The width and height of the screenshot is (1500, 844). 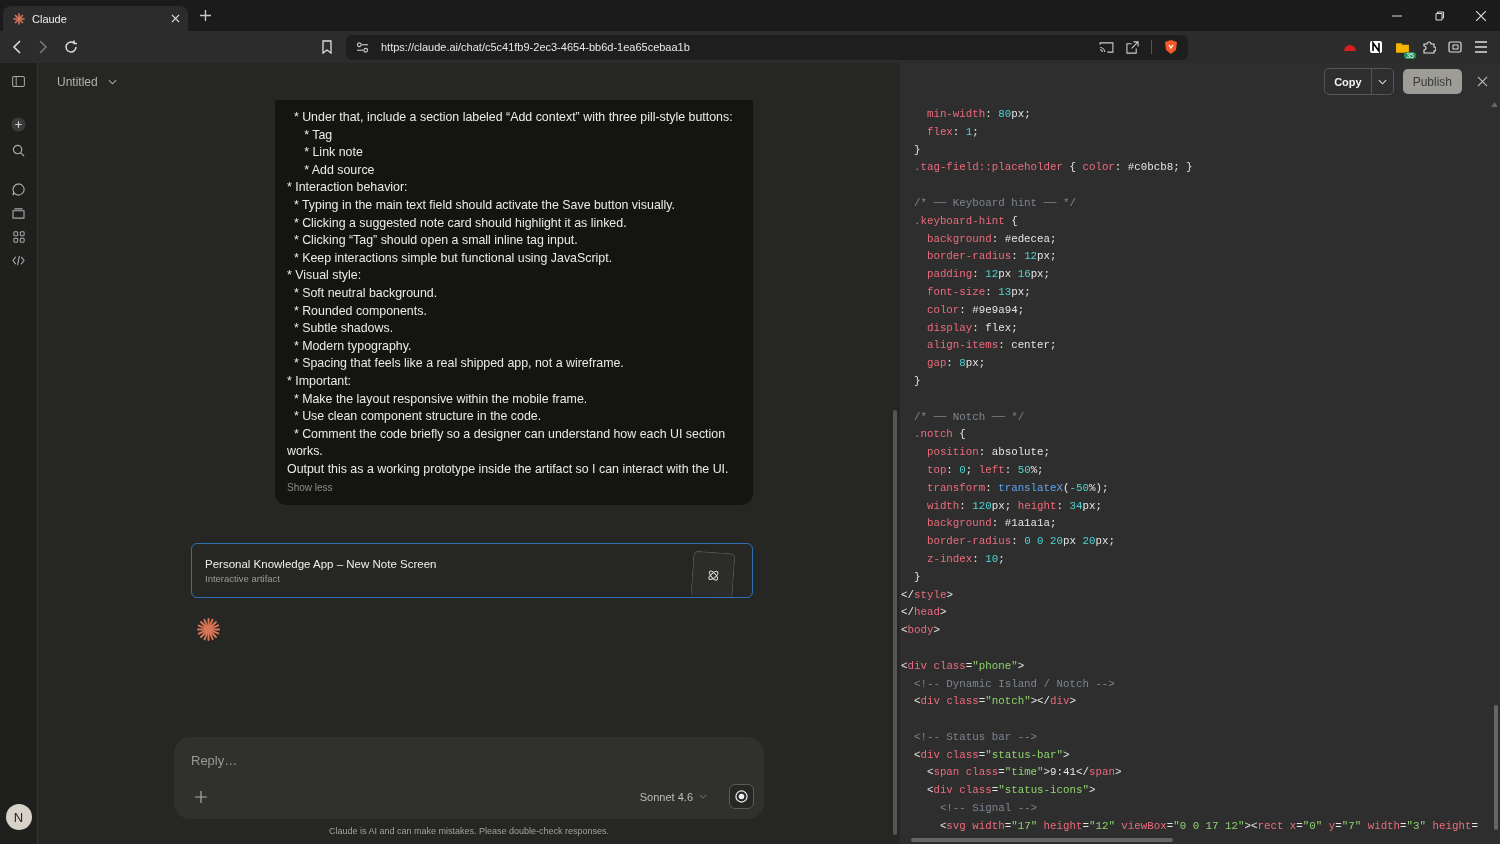 I want to click on code-line: align-items: center;, so click(x=991, y=346).